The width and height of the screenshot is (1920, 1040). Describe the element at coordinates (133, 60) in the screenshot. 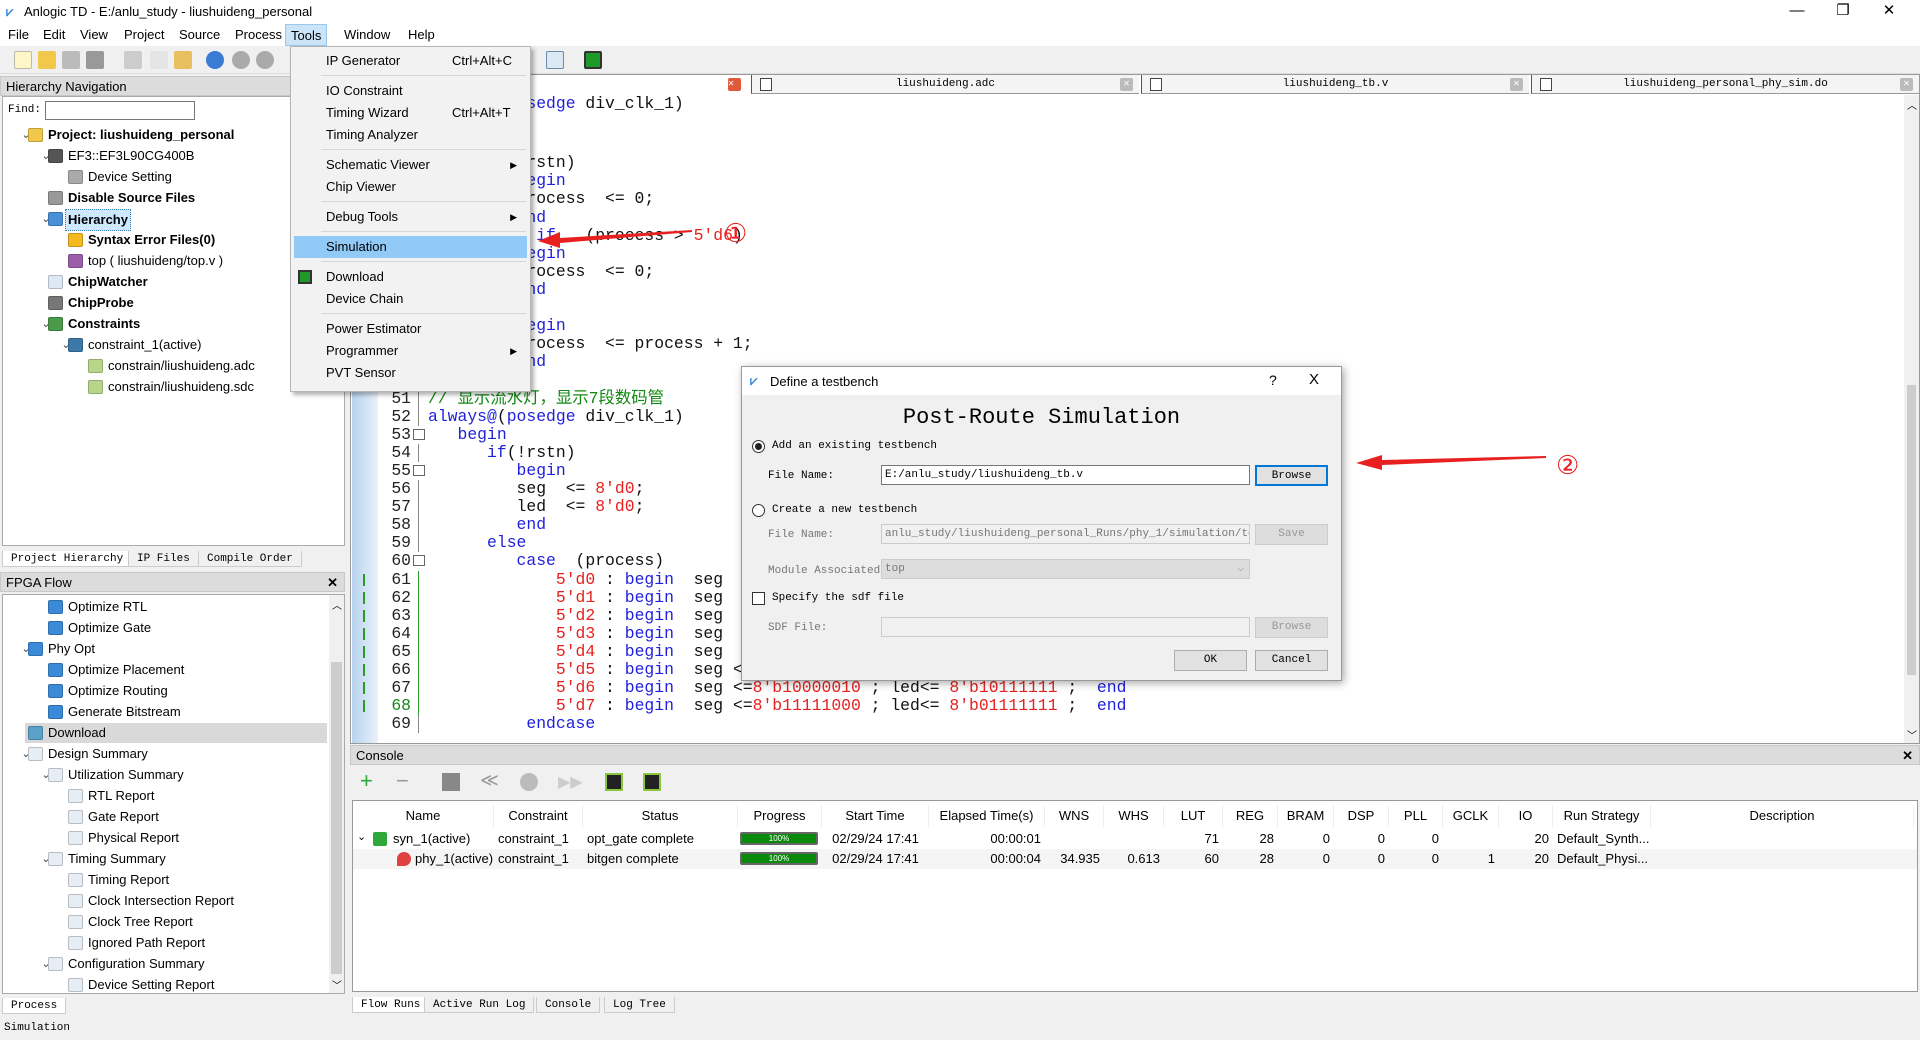

I see `cut-icon` at that location.